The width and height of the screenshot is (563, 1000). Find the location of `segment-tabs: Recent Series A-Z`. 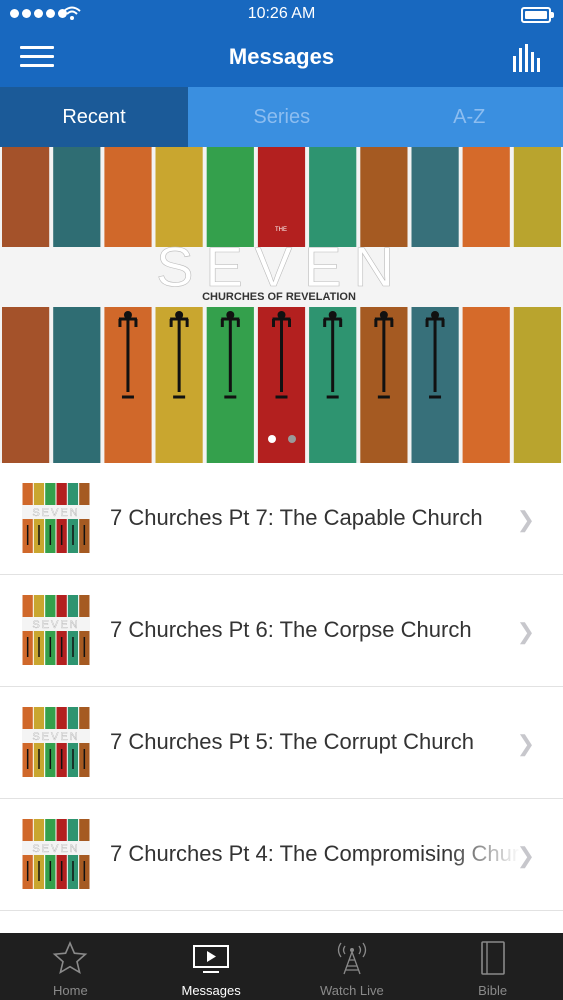

segment-tabs: Recent Series A-Z is located at coordinates (281, 117).